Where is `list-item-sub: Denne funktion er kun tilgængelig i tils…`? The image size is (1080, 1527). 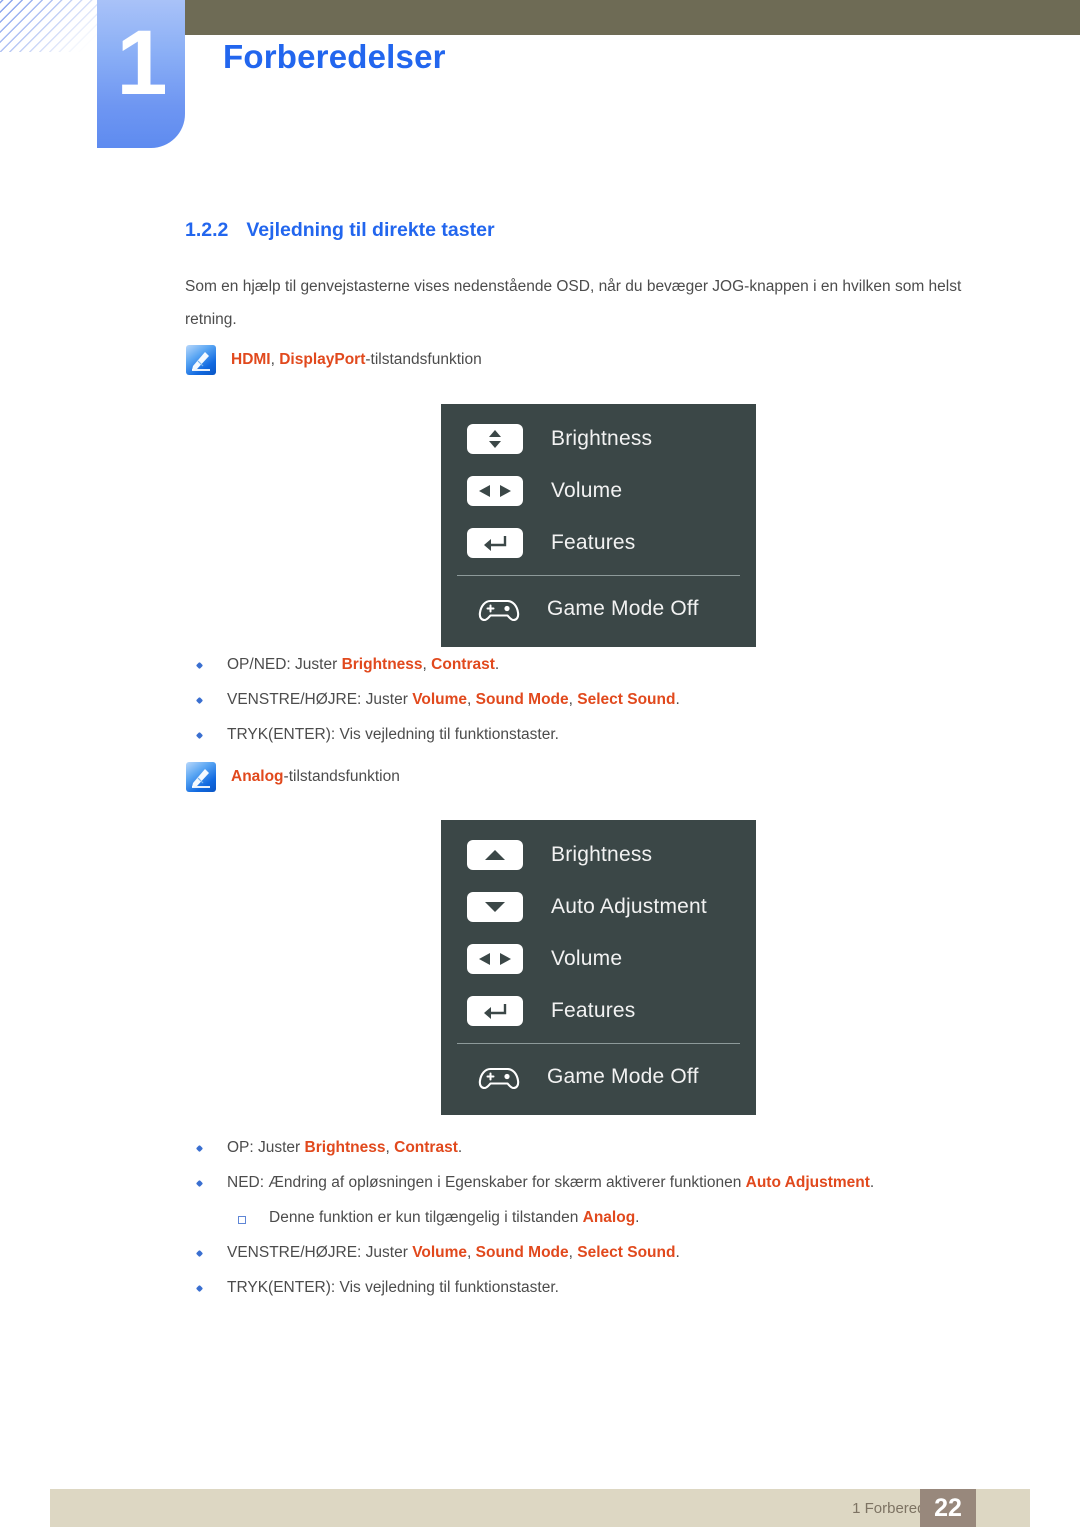
list-item-sub: Denne funktion er kun tilgængelig i tils… is located at coordinates (529, 1218).